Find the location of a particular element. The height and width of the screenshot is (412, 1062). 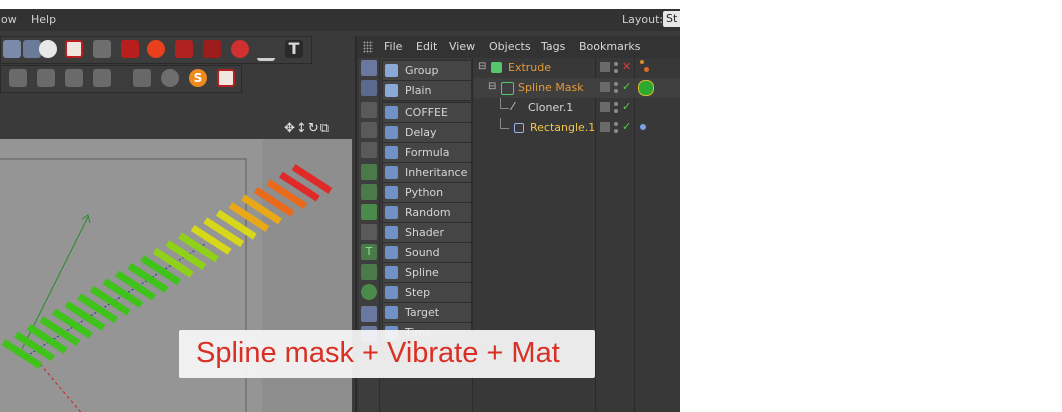

mograph-tag-icon is located at coordinates (369, 68).